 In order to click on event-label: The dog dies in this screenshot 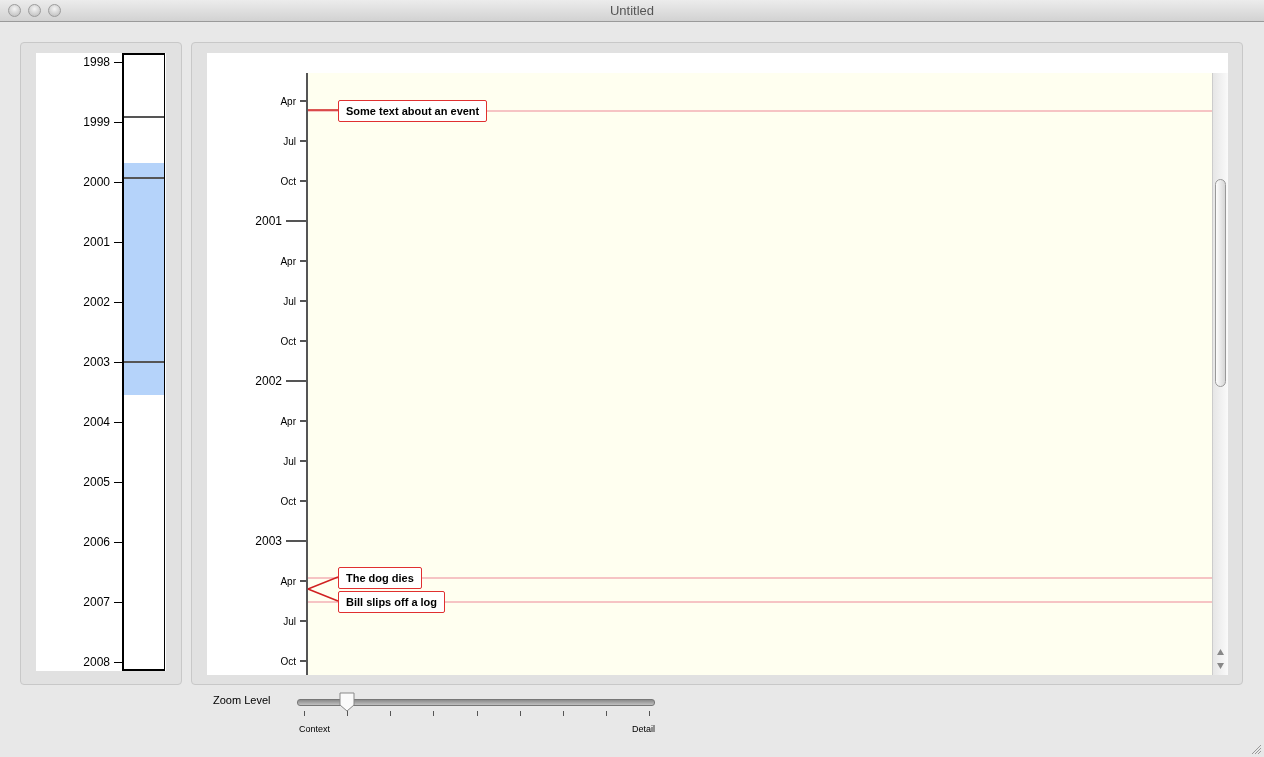, I will do `click(380, 578)`.